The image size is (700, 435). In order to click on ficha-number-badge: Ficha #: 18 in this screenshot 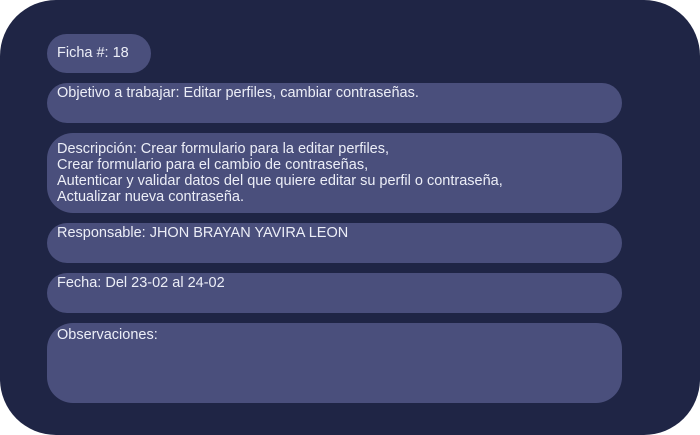, I will do `click(99, 53)`.